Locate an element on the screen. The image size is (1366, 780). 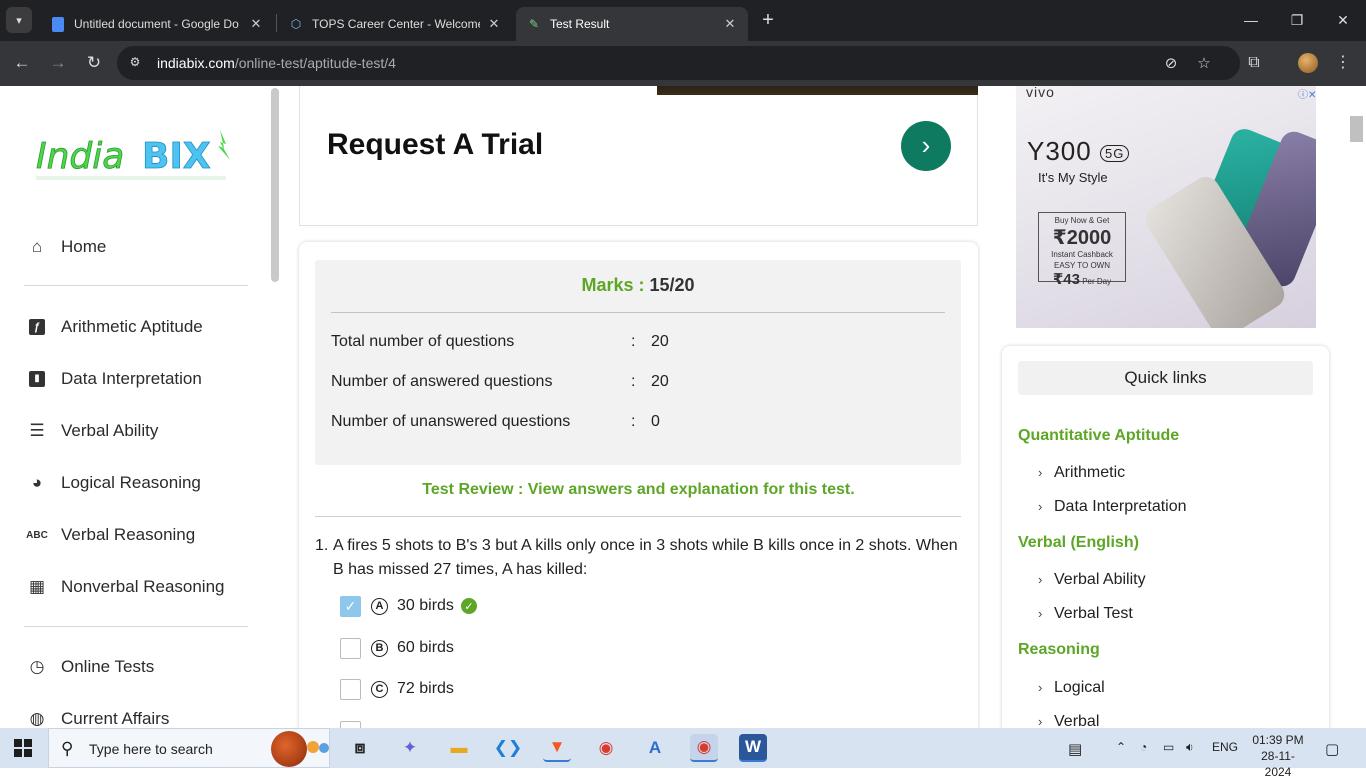
tab-separator is located at coordinates (276, 23).